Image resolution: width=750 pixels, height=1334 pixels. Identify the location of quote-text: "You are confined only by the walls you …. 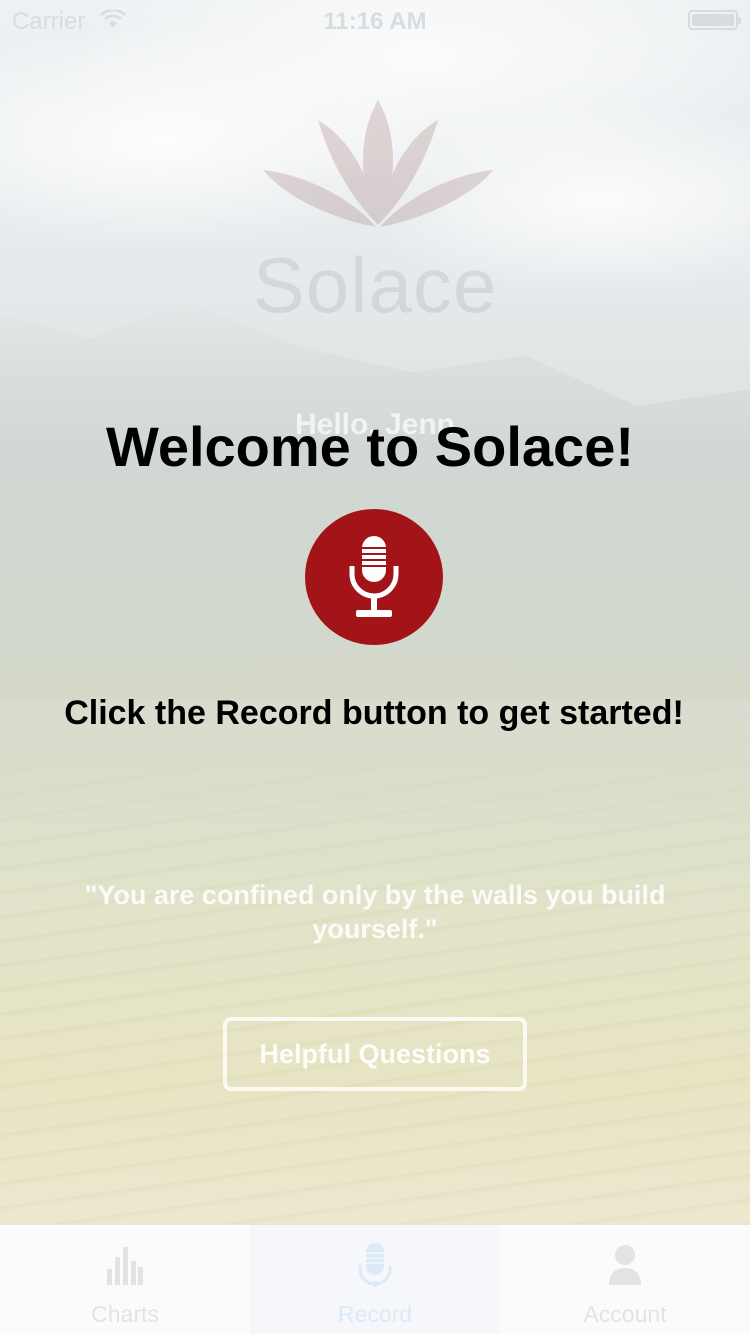
(375, 912).